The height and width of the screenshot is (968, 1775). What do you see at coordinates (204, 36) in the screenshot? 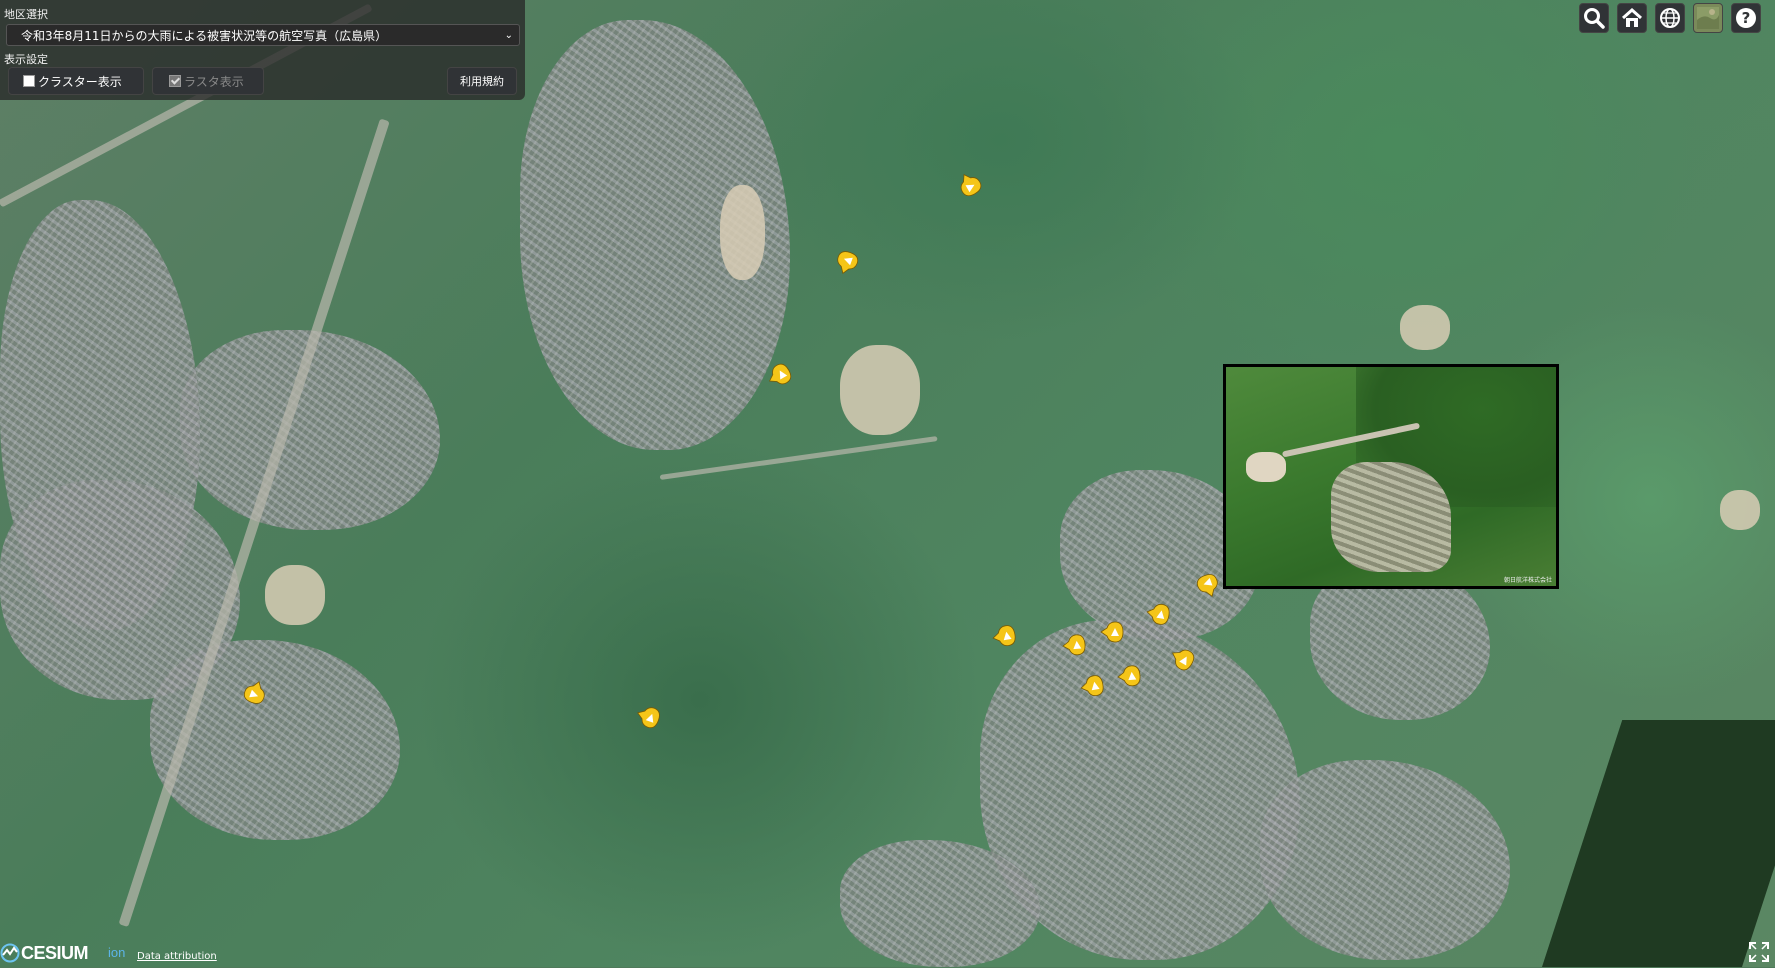
I see `region-select-value: 令和3年8月11日からの大雨による被害状況等の航空写真（広島県）` at bounding box center [204, 36].